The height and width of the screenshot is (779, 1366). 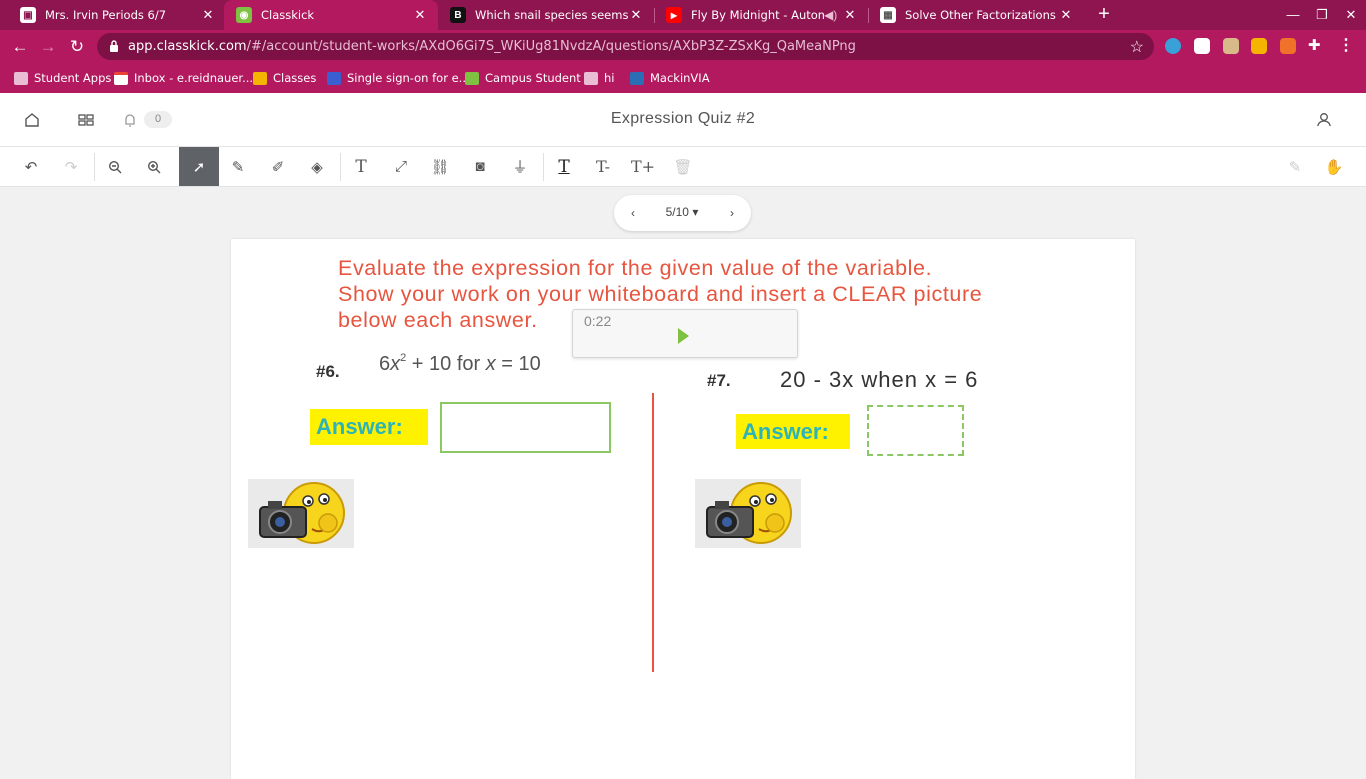 I want to click on classroom-icon: ▣, so click(x=28, y=15).